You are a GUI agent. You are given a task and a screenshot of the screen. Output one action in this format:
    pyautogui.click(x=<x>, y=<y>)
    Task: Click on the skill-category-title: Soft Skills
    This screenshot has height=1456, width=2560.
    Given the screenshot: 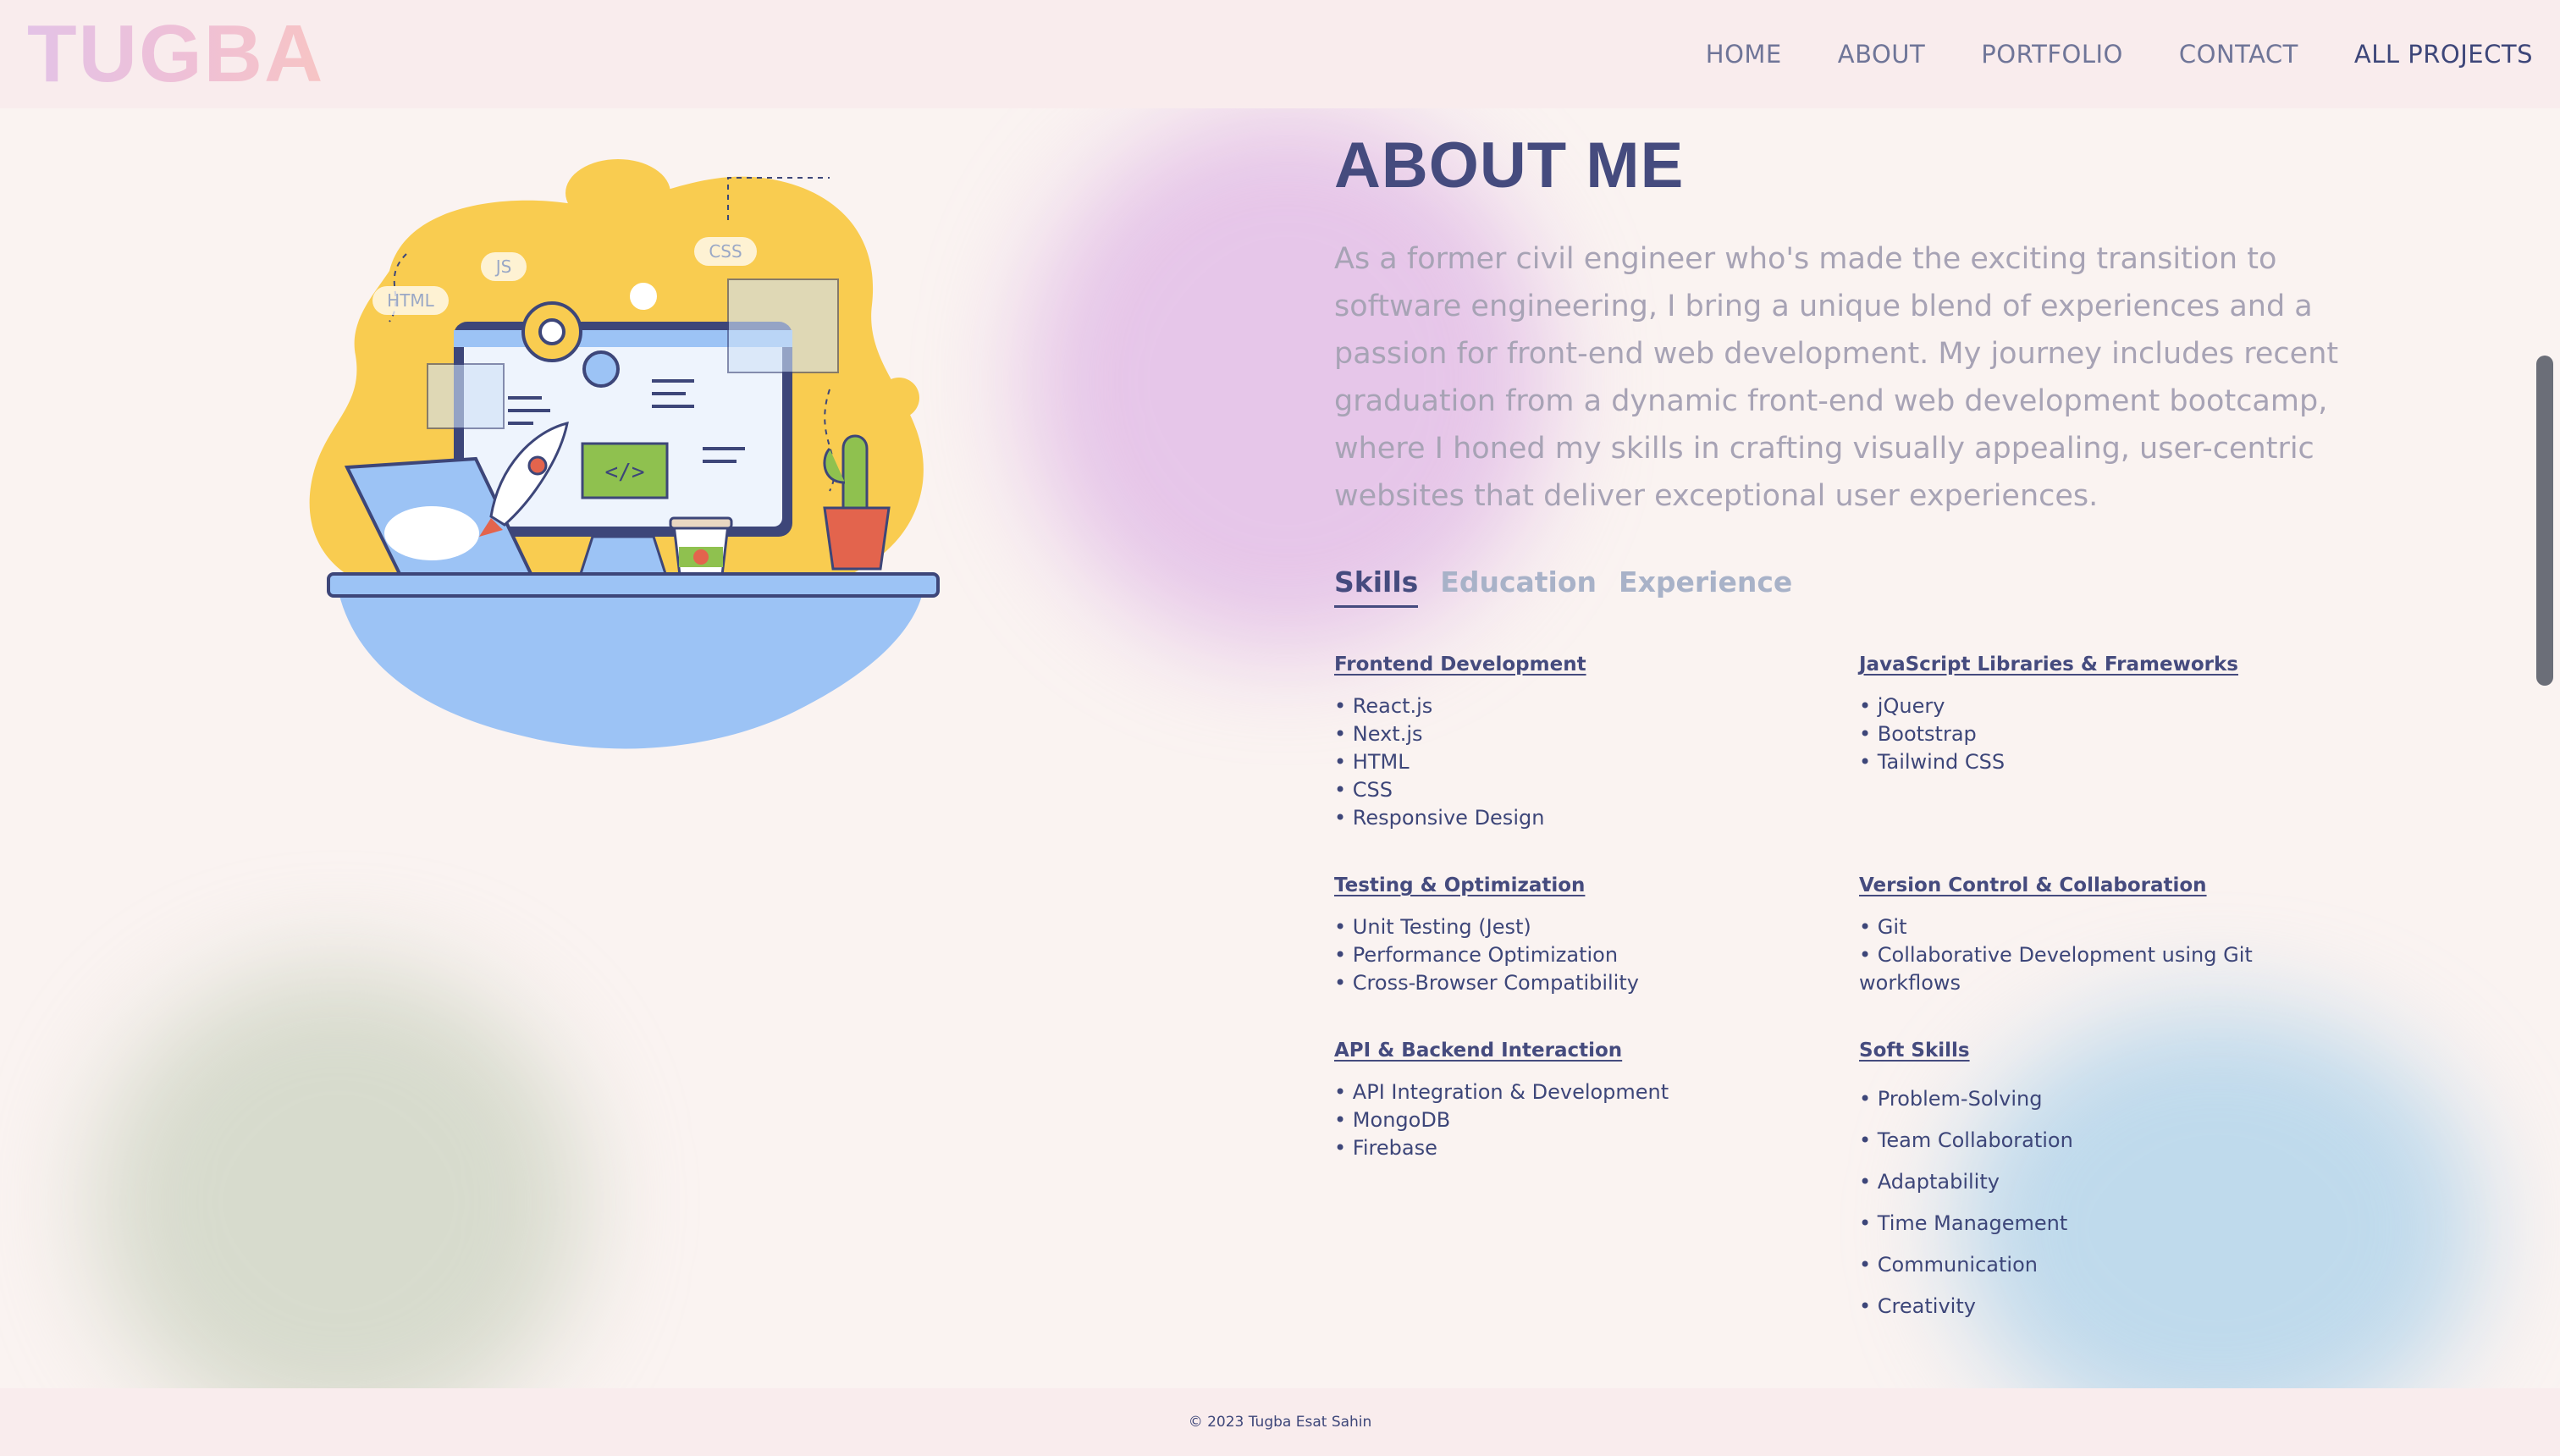 What is the action you would take?
    pyautogui.click(x=1914, y=1051)
    